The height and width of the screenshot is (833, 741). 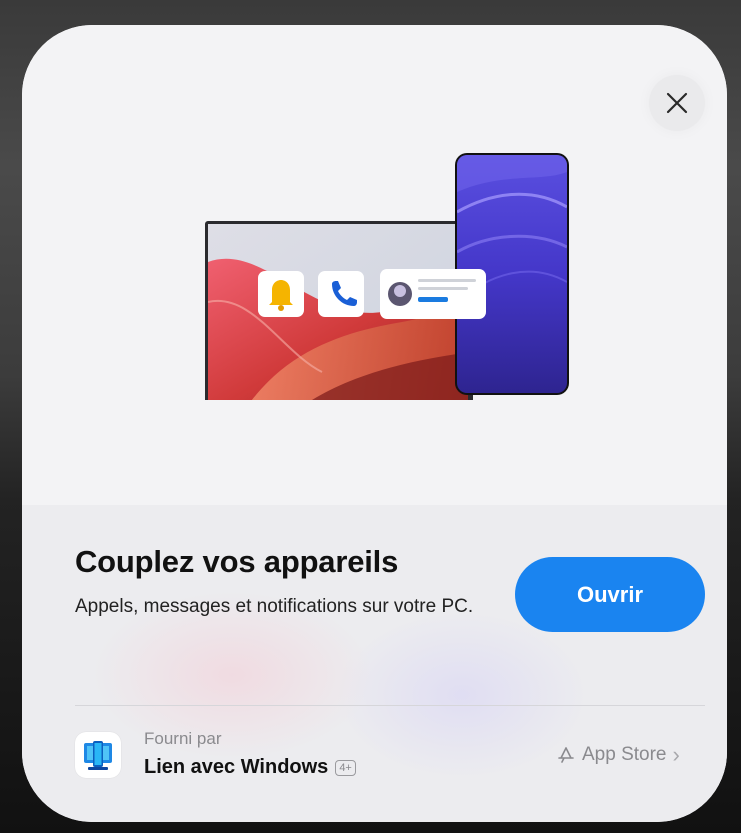 What do you see at coordinates (390, 705) in the screenshot?
I see `divider` at bounding box center [390, 705].